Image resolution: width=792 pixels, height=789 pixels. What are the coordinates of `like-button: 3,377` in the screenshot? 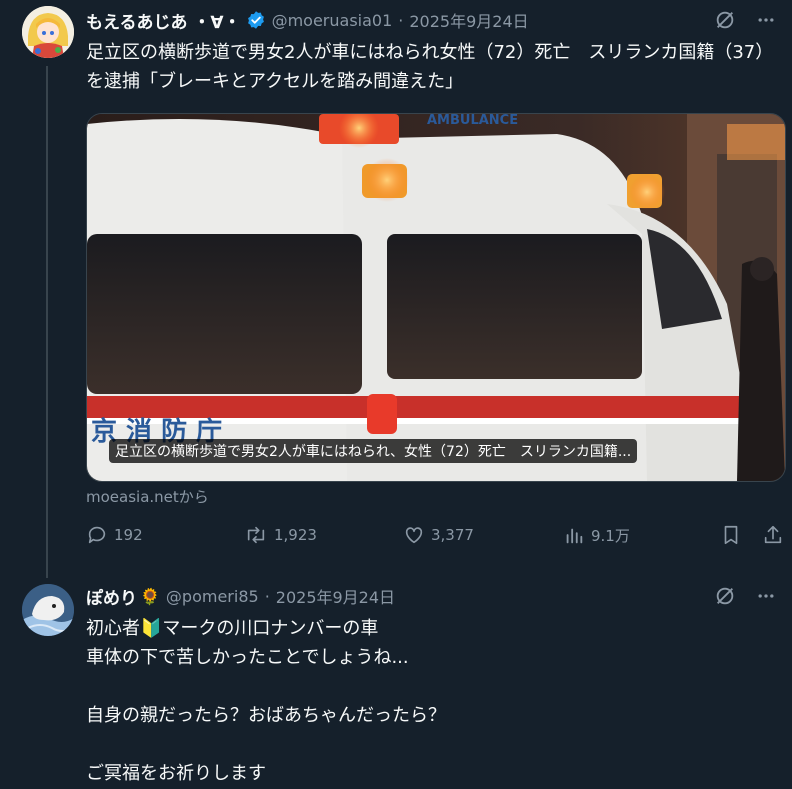 It's located at (438, 535).